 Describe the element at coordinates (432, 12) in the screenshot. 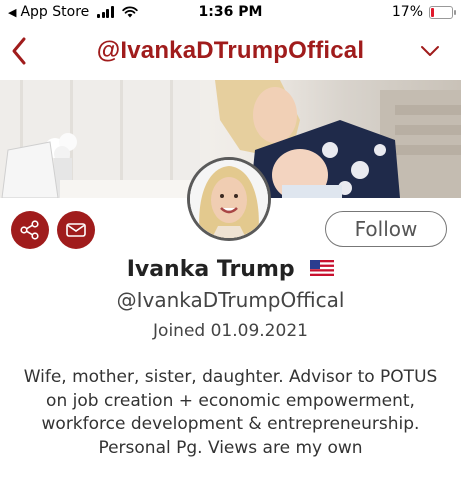

I see `battery-level-fill` at that location.